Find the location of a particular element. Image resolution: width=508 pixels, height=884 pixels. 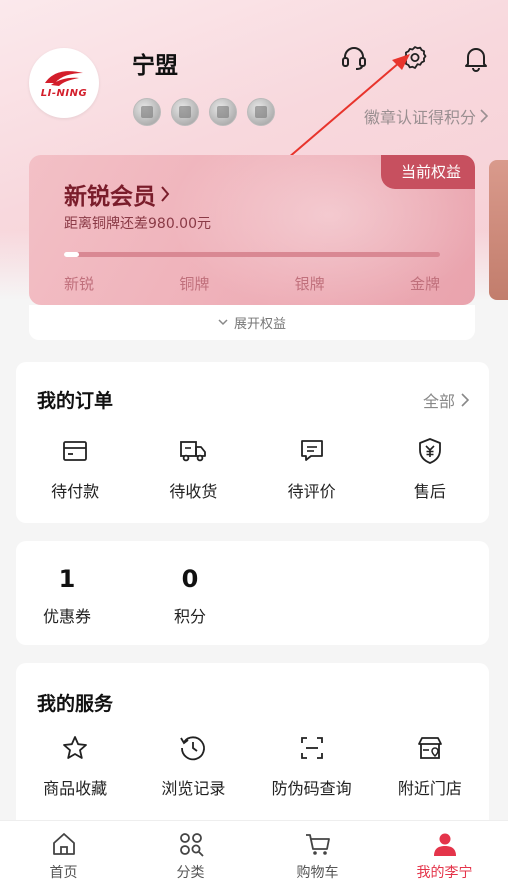

order-item-label: 售后 is located at coordinates (429, 491).